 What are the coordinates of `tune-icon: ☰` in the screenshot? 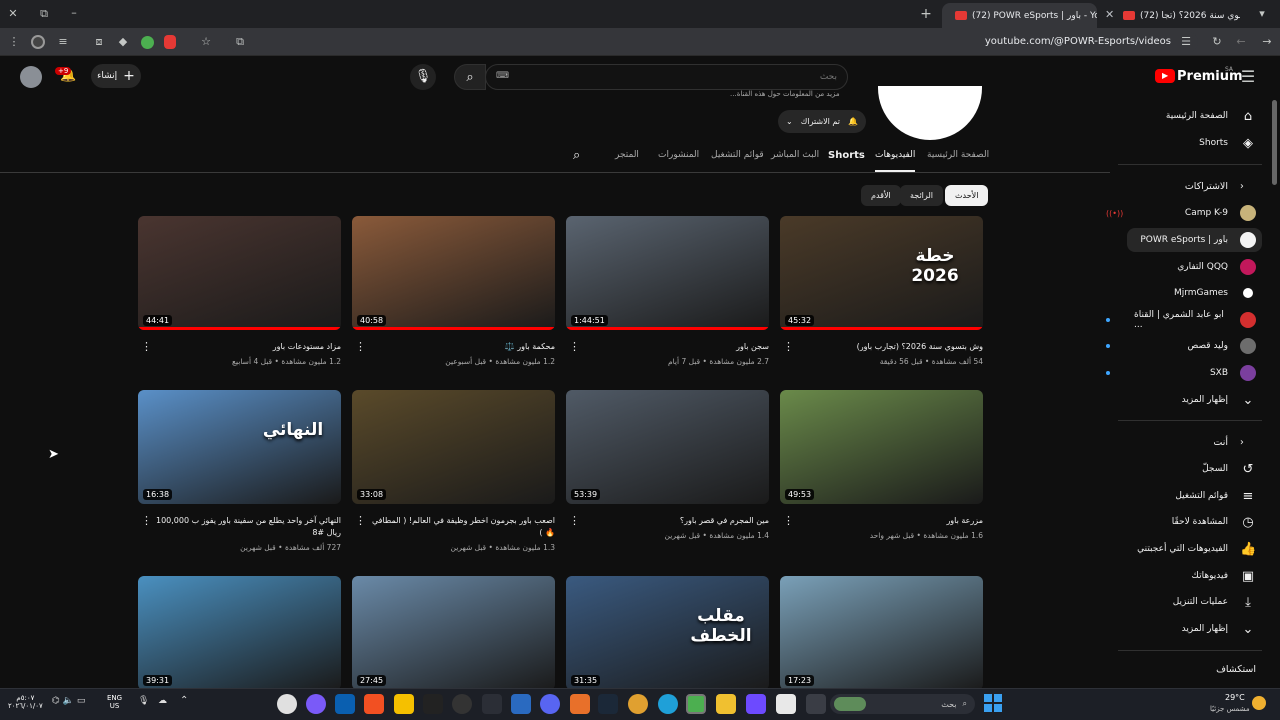 It's located at (1186, 42).